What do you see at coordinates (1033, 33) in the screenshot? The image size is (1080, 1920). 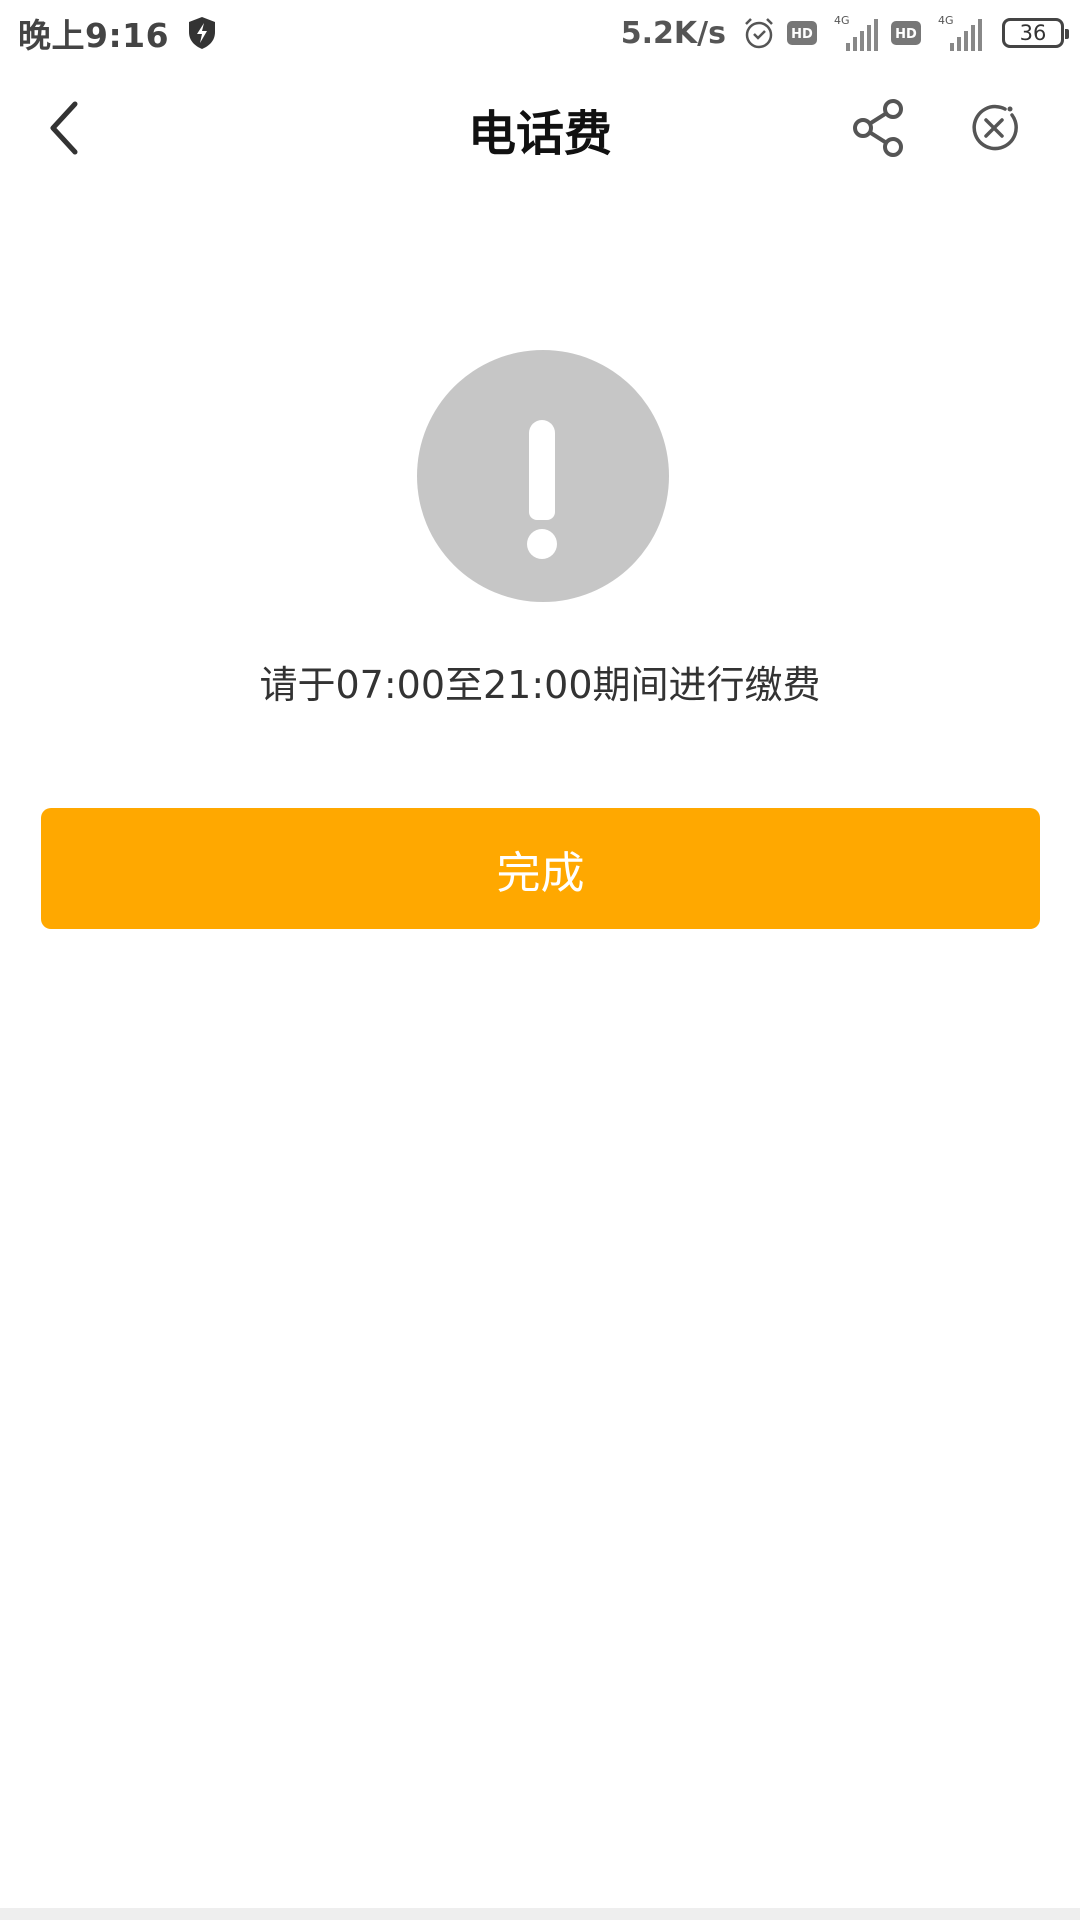 I see `battery-level: 36` at bounding box center [1033, 33].